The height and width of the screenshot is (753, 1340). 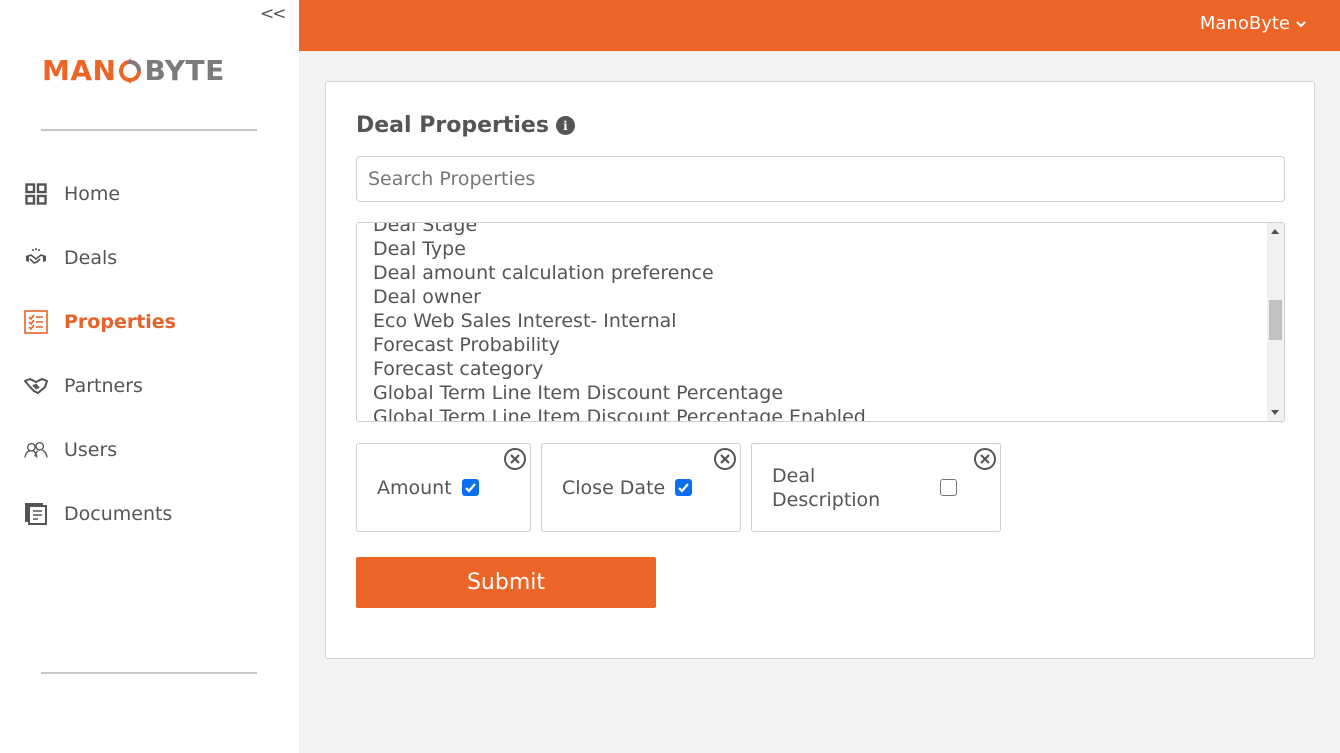 What do you see at coordinates (149, 450) in the screenshot?
I see `sidebar-item-users: Users` at bounding box center [149, 450].